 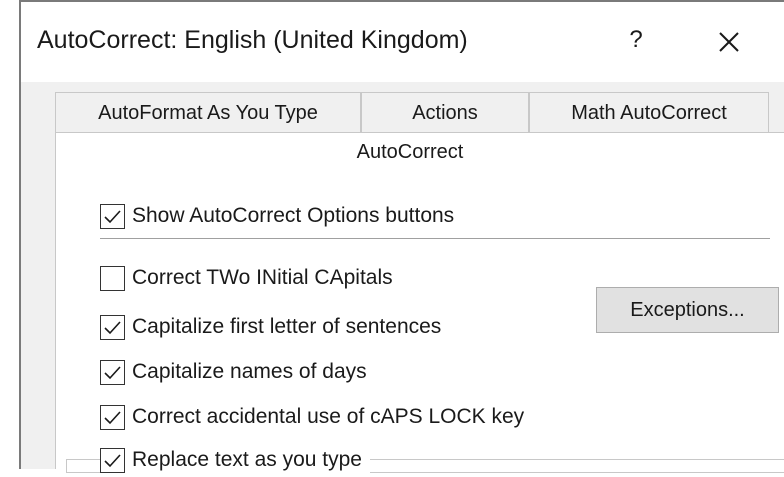 I want to click on option-capitalize-first-letter: Capitalize first letter of sentences, so click(x=270, y=327).